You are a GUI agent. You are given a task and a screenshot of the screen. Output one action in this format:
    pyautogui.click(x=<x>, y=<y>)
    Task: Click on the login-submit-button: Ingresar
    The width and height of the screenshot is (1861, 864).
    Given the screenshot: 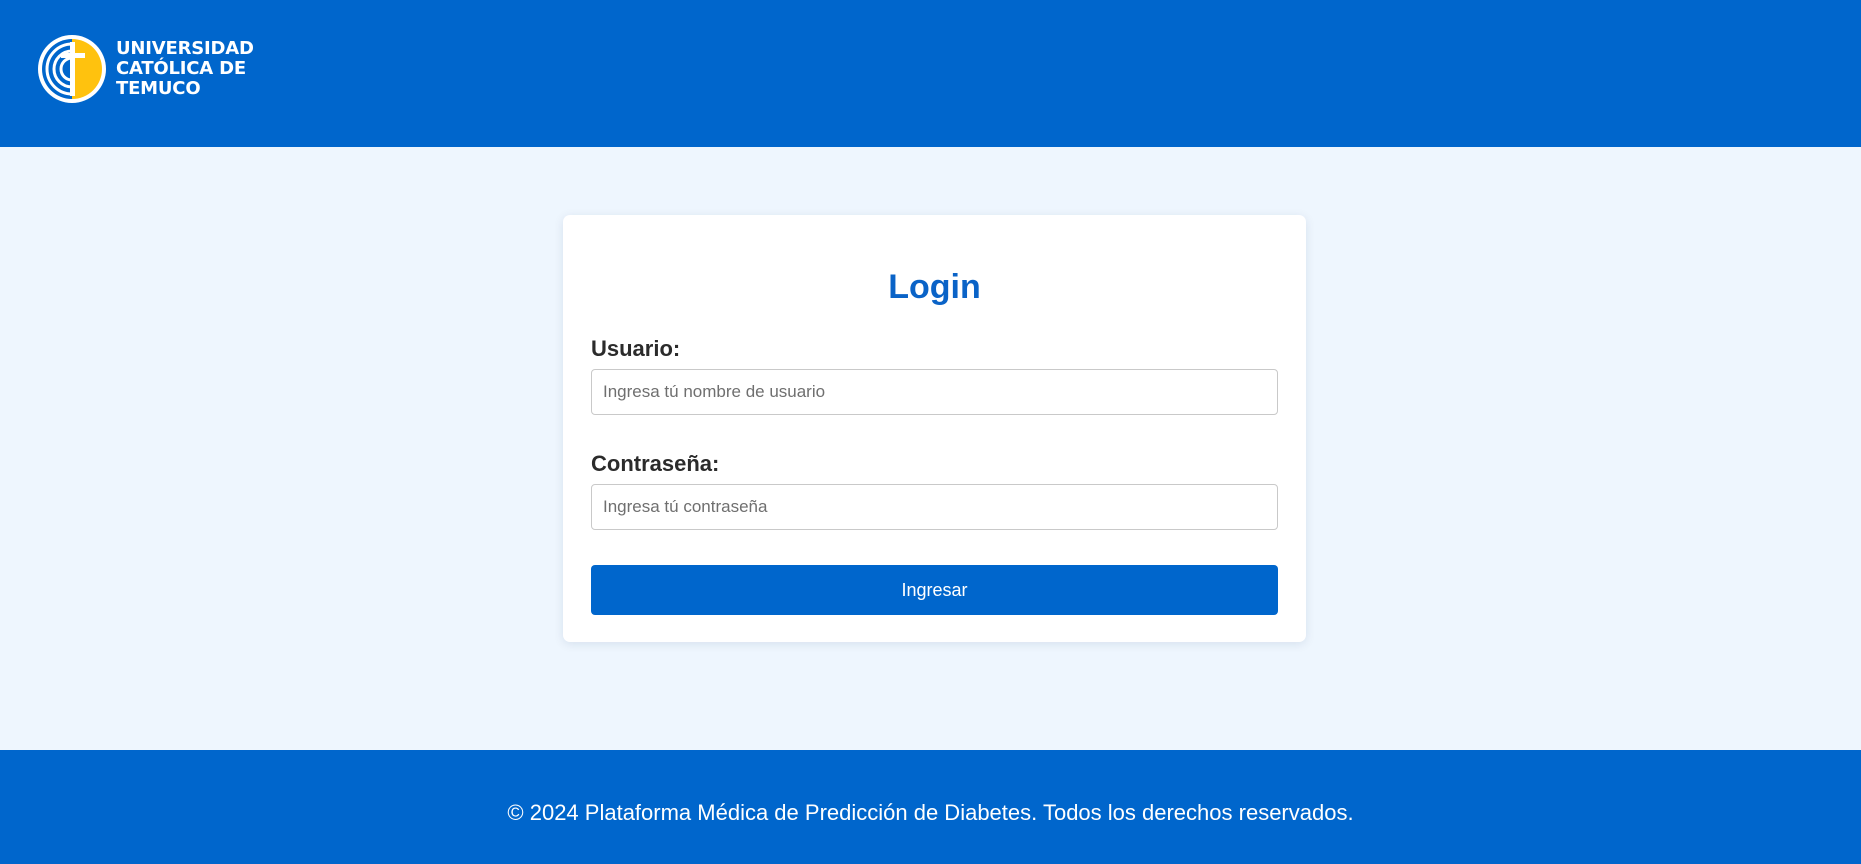 What is the action you would take?
    pyautogui.click(x=934, y=590)
    